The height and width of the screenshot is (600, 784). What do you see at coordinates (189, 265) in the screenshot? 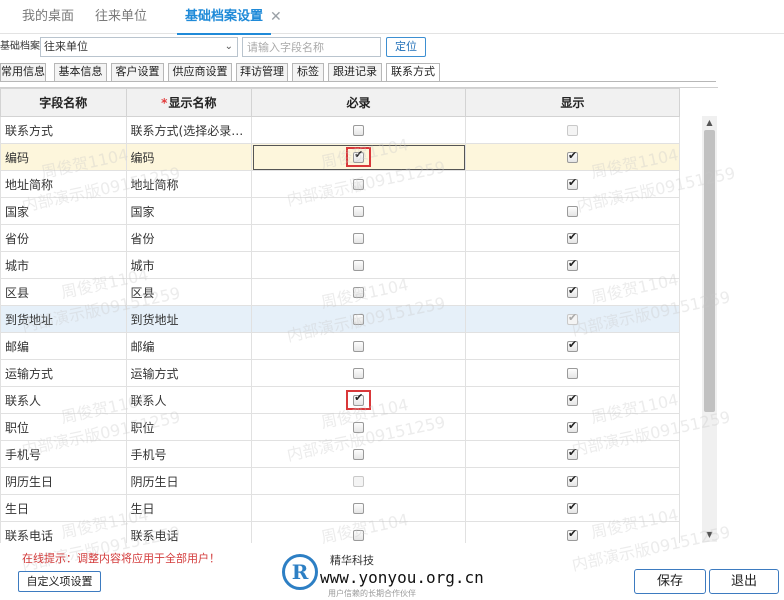
I see `display-name-cell: 城市` at bounding box center [189, 265].